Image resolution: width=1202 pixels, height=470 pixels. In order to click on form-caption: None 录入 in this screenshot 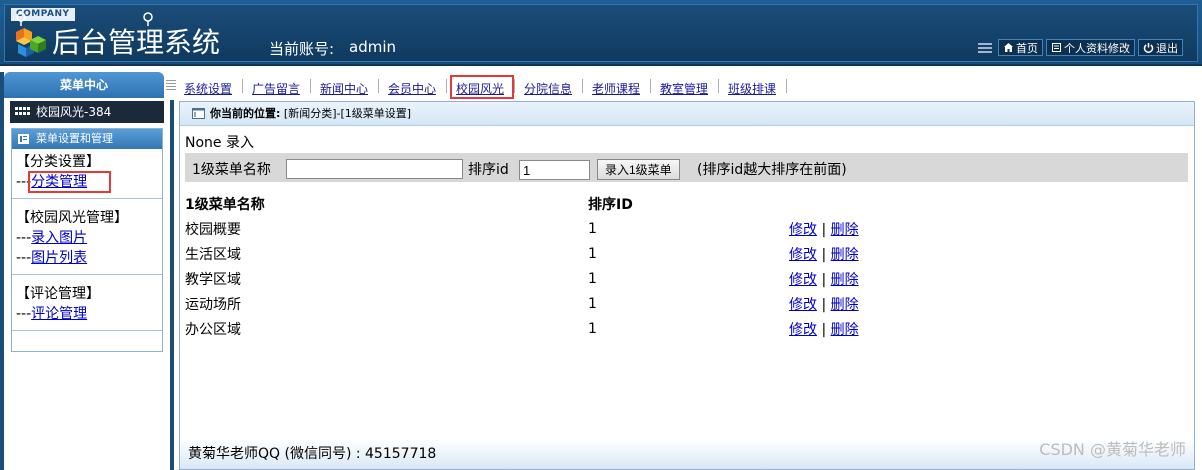, I will do `click(219, 143)`.